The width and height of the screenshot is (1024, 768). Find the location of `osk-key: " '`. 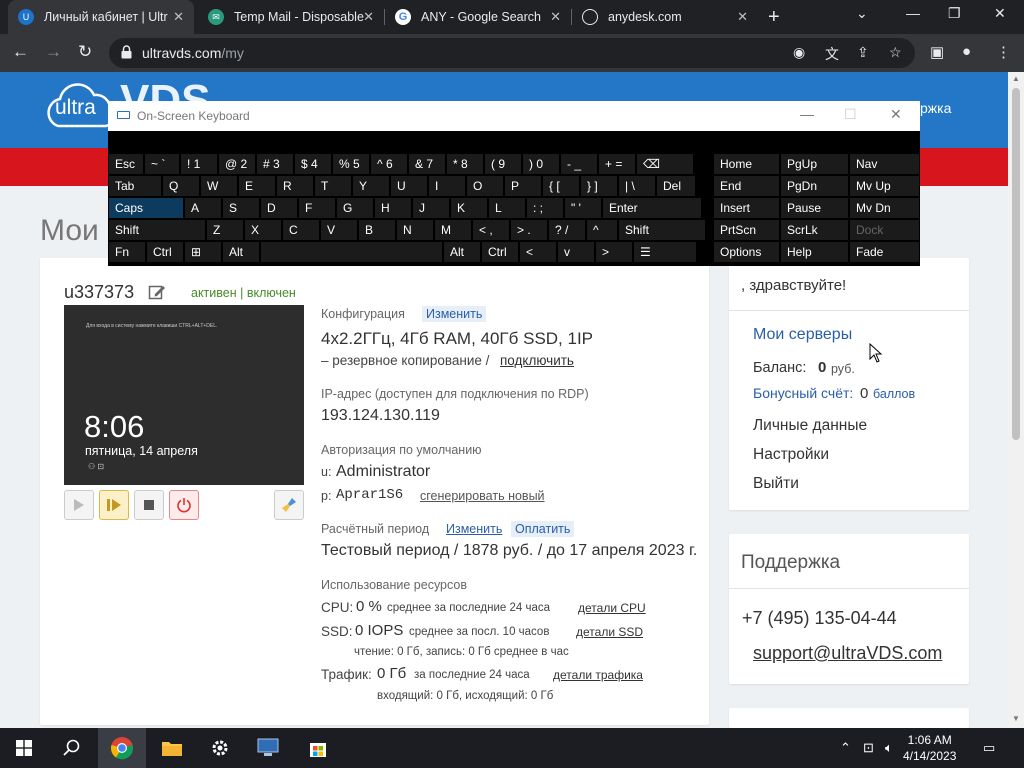

osk-key: " ' is located at coordinates (583, 208).